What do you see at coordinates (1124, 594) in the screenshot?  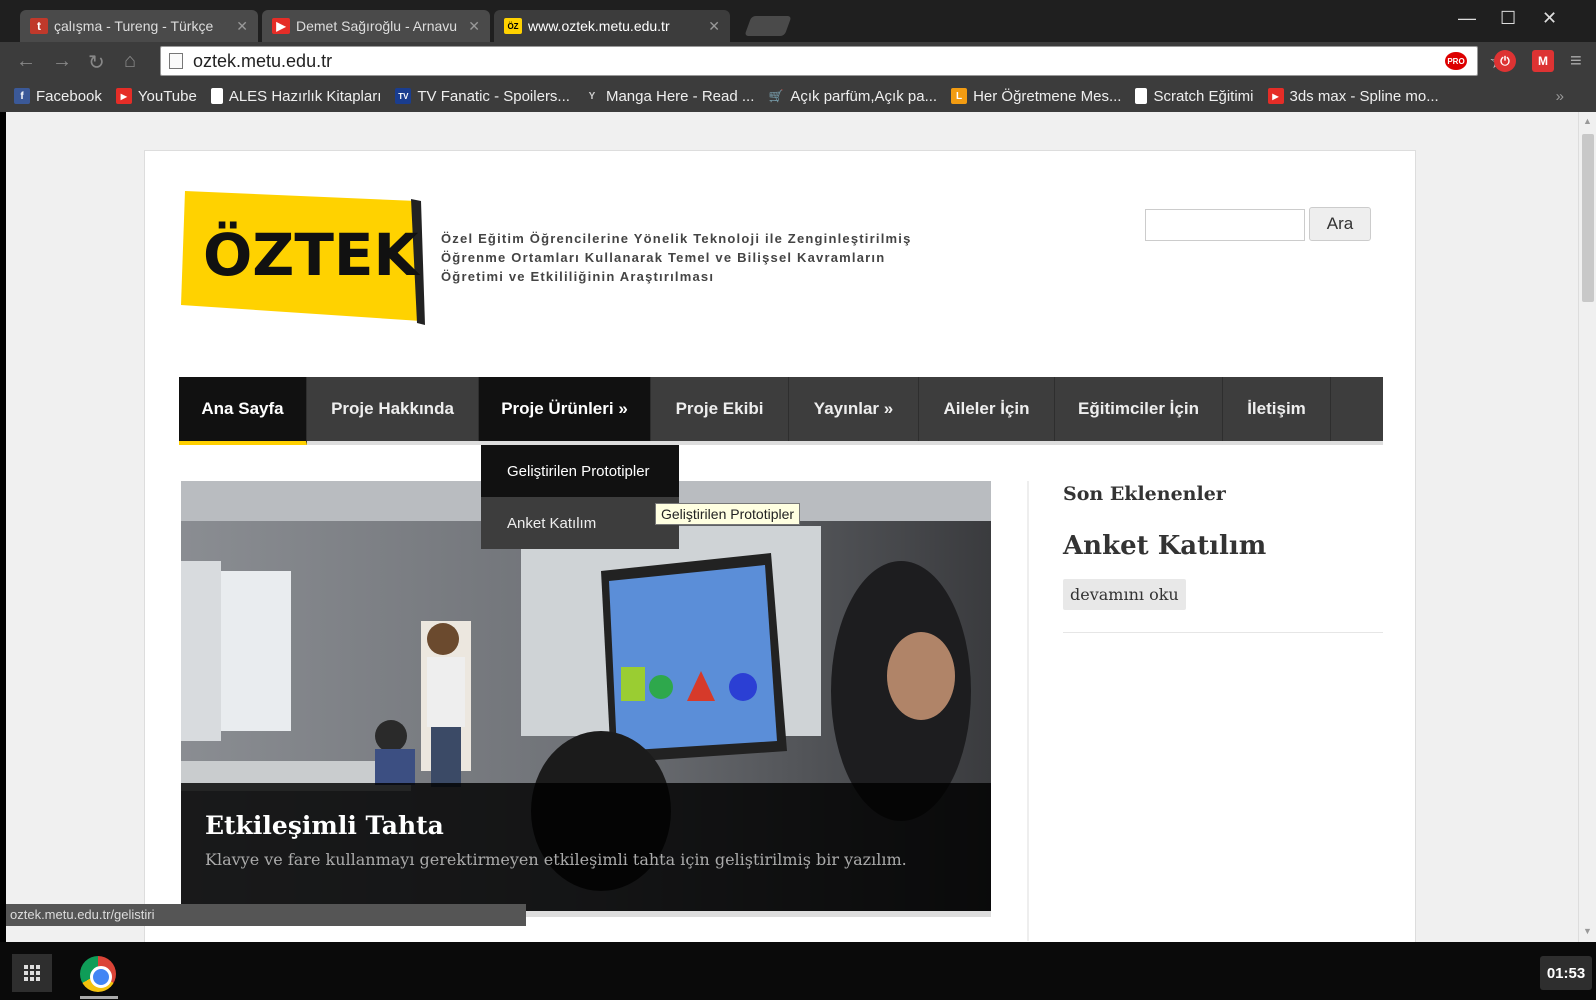 I see `read-more-button: devamını oku` at bounding box center [1124, 594].